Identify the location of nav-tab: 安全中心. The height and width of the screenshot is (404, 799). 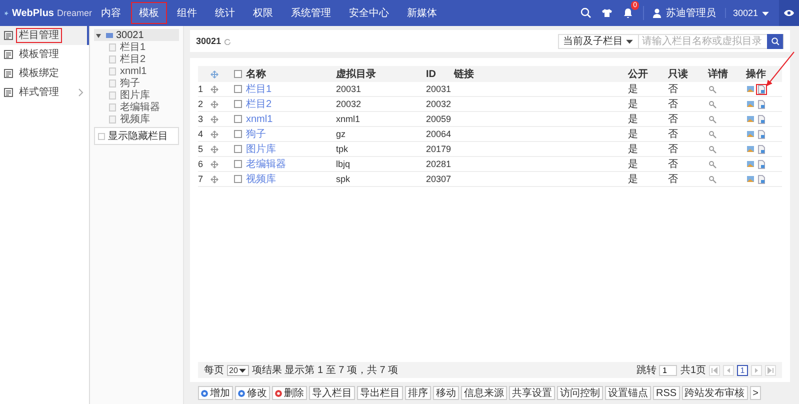
(369, 13).